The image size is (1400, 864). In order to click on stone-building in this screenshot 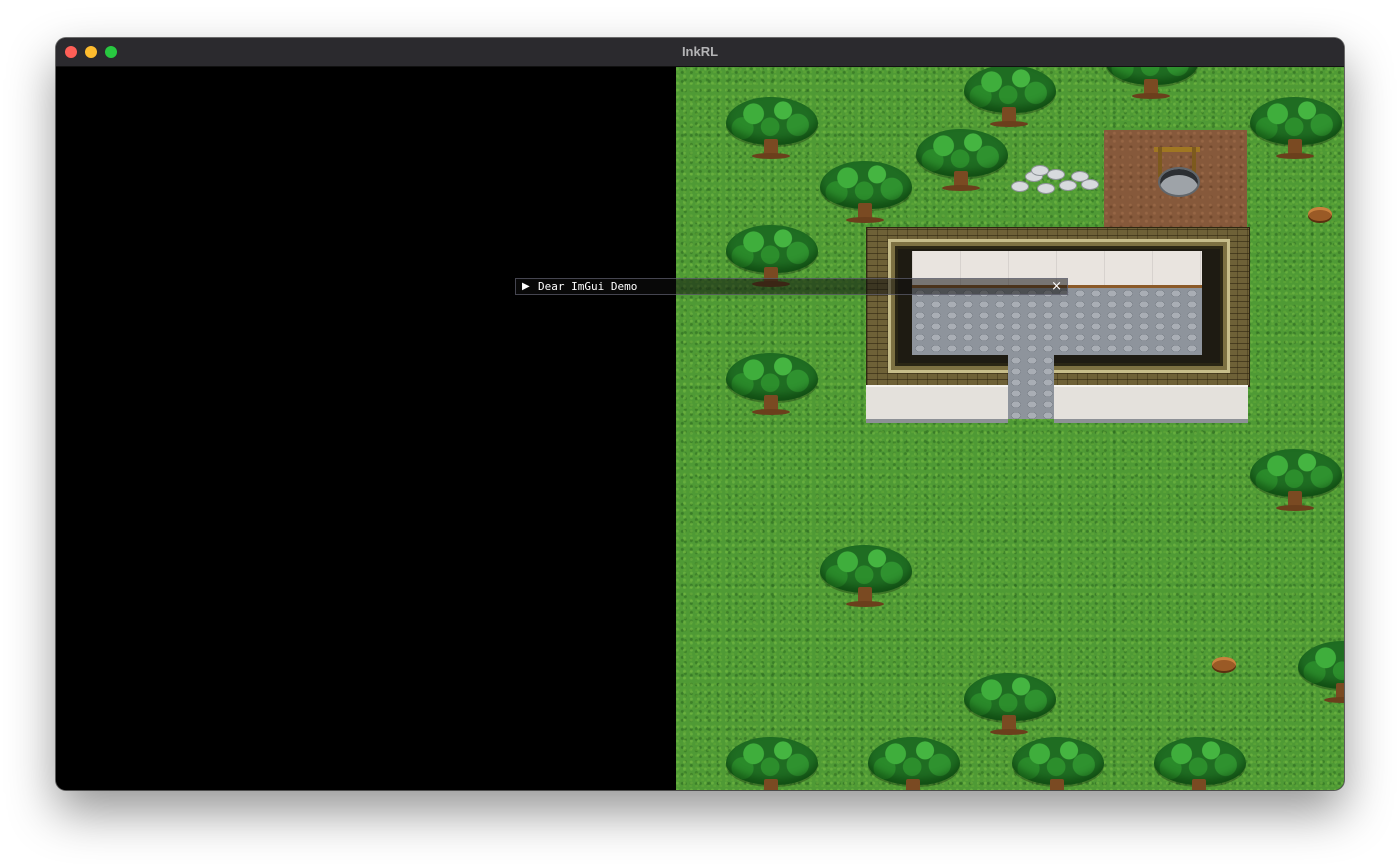, I will do `click(1058, 325)`.